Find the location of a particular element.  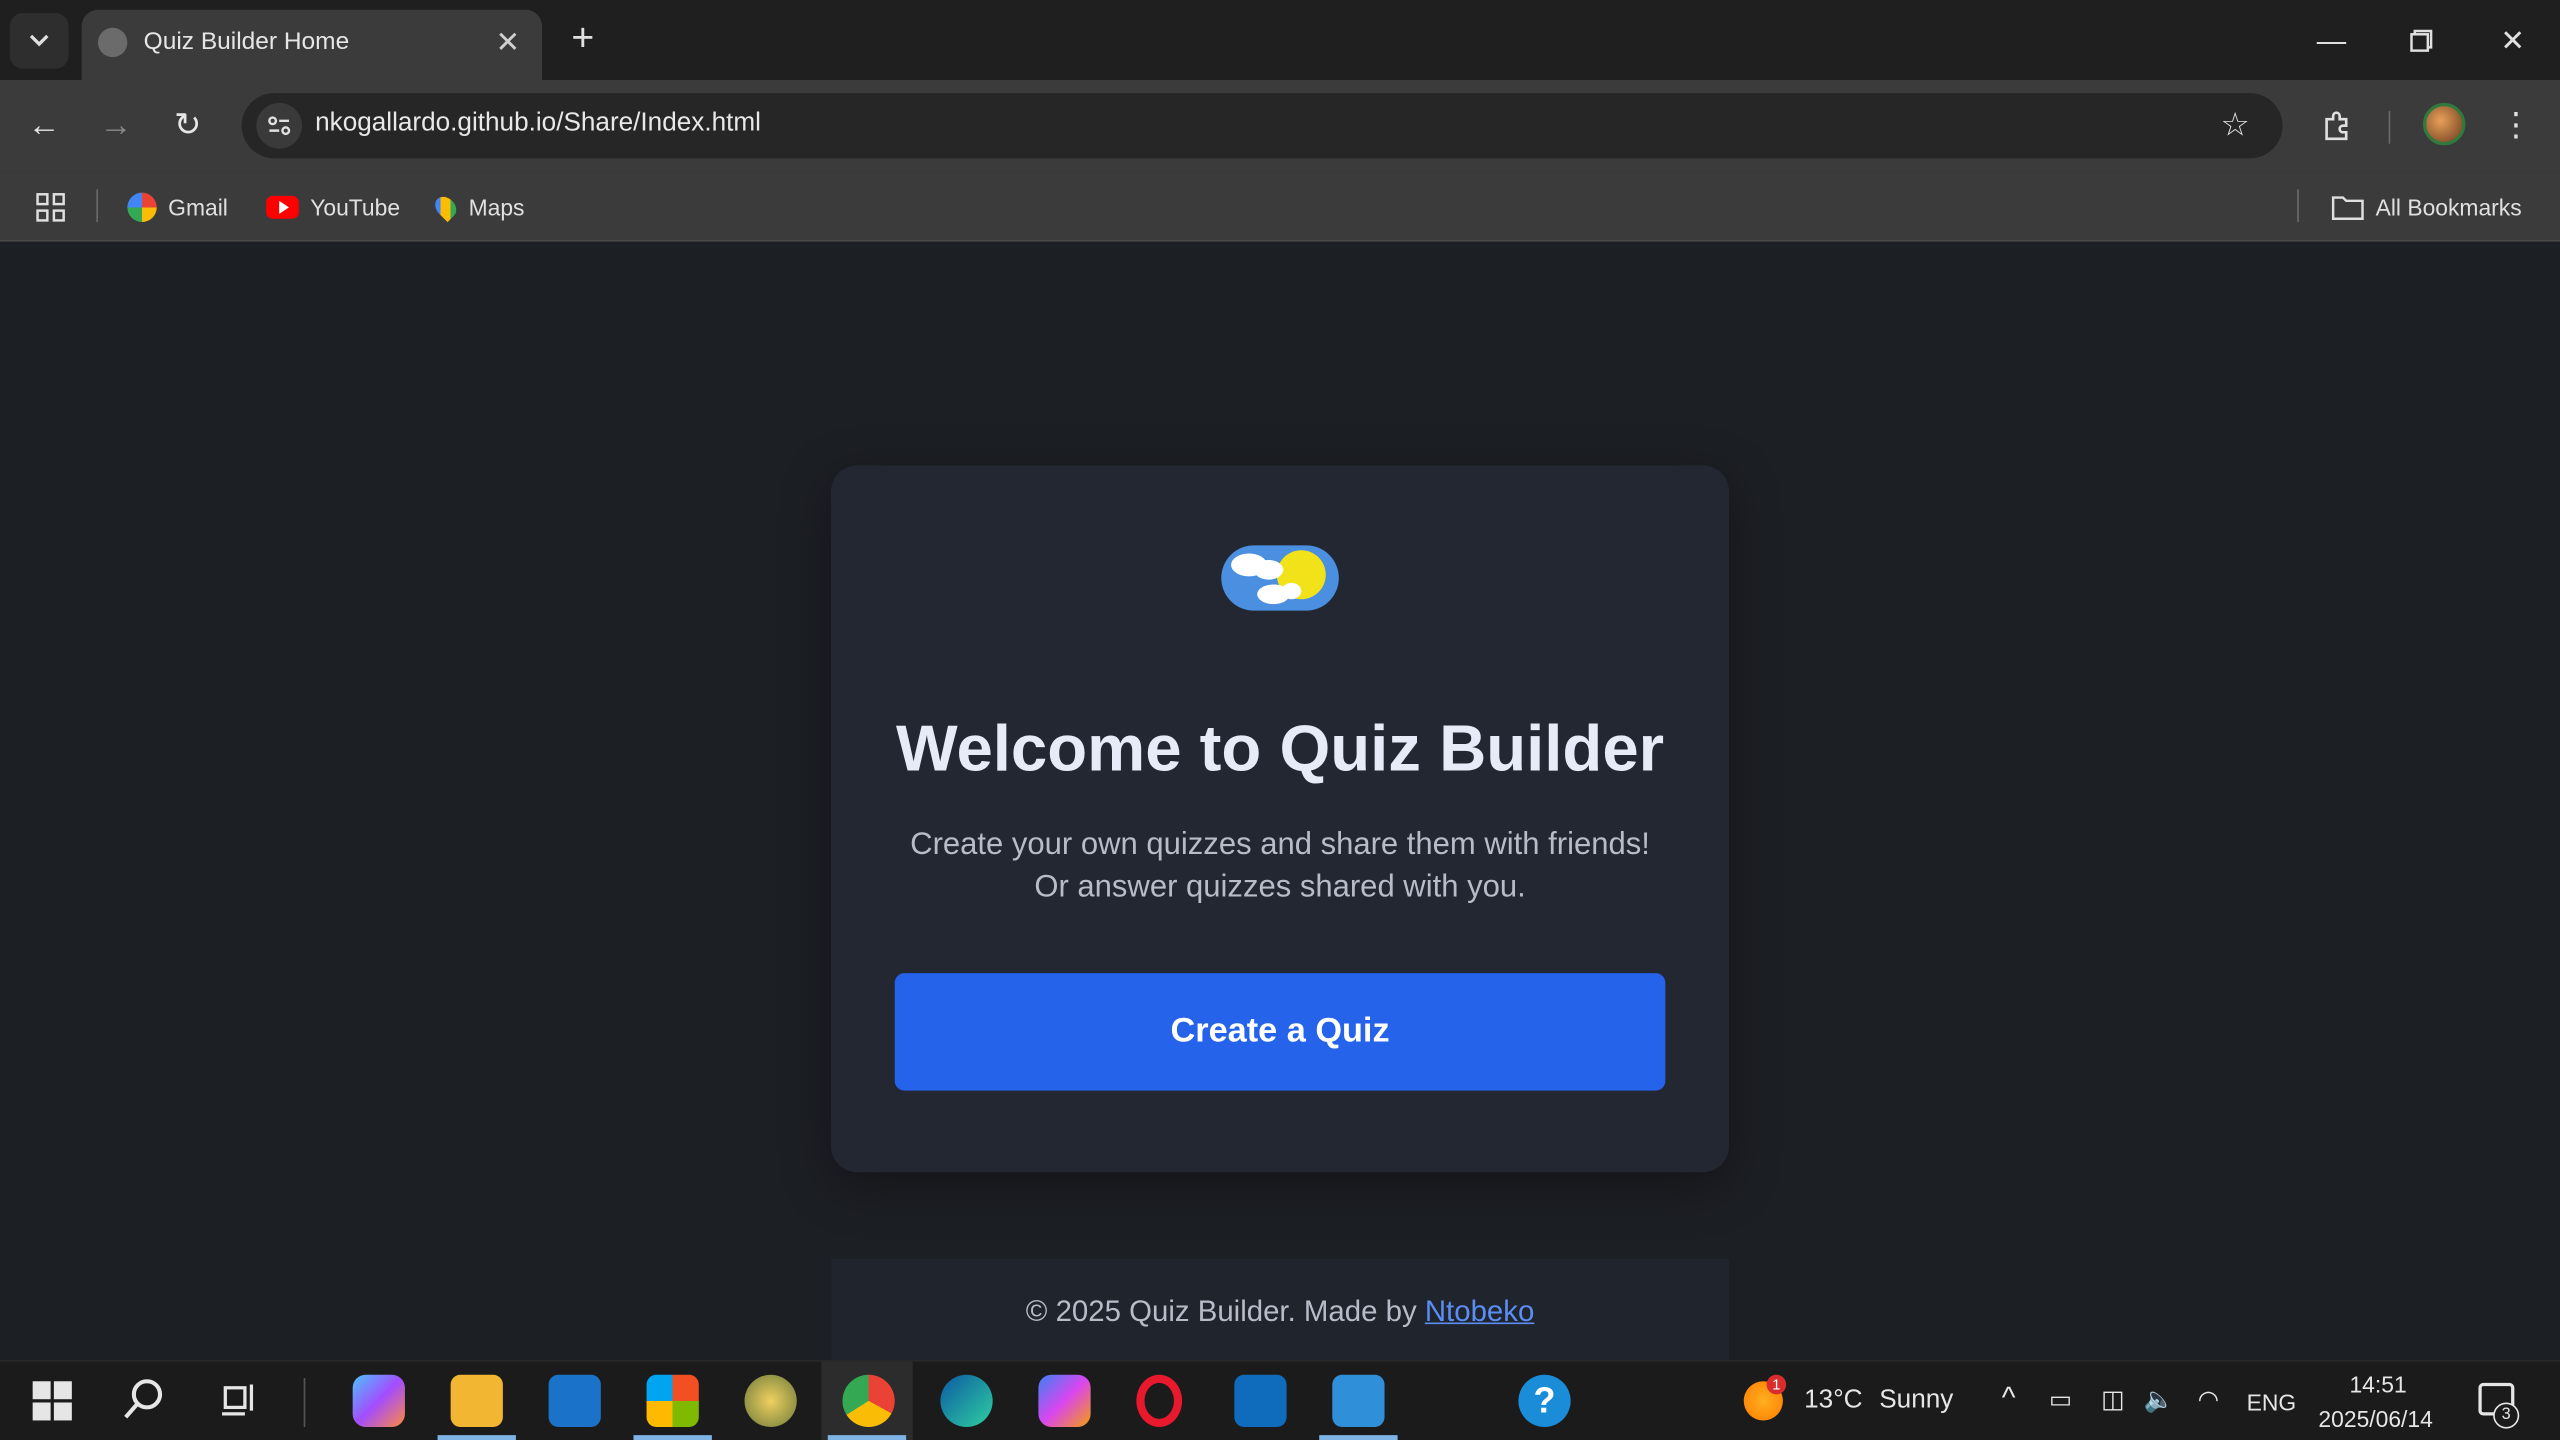

volume-icon: 🔈 is located at coordinates (2159, 1399).